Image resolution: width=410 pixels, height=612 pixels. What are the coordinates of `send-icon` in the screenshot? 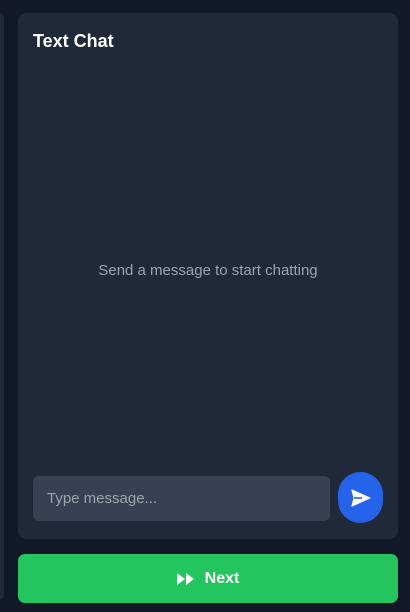 It's located at (360, 497).